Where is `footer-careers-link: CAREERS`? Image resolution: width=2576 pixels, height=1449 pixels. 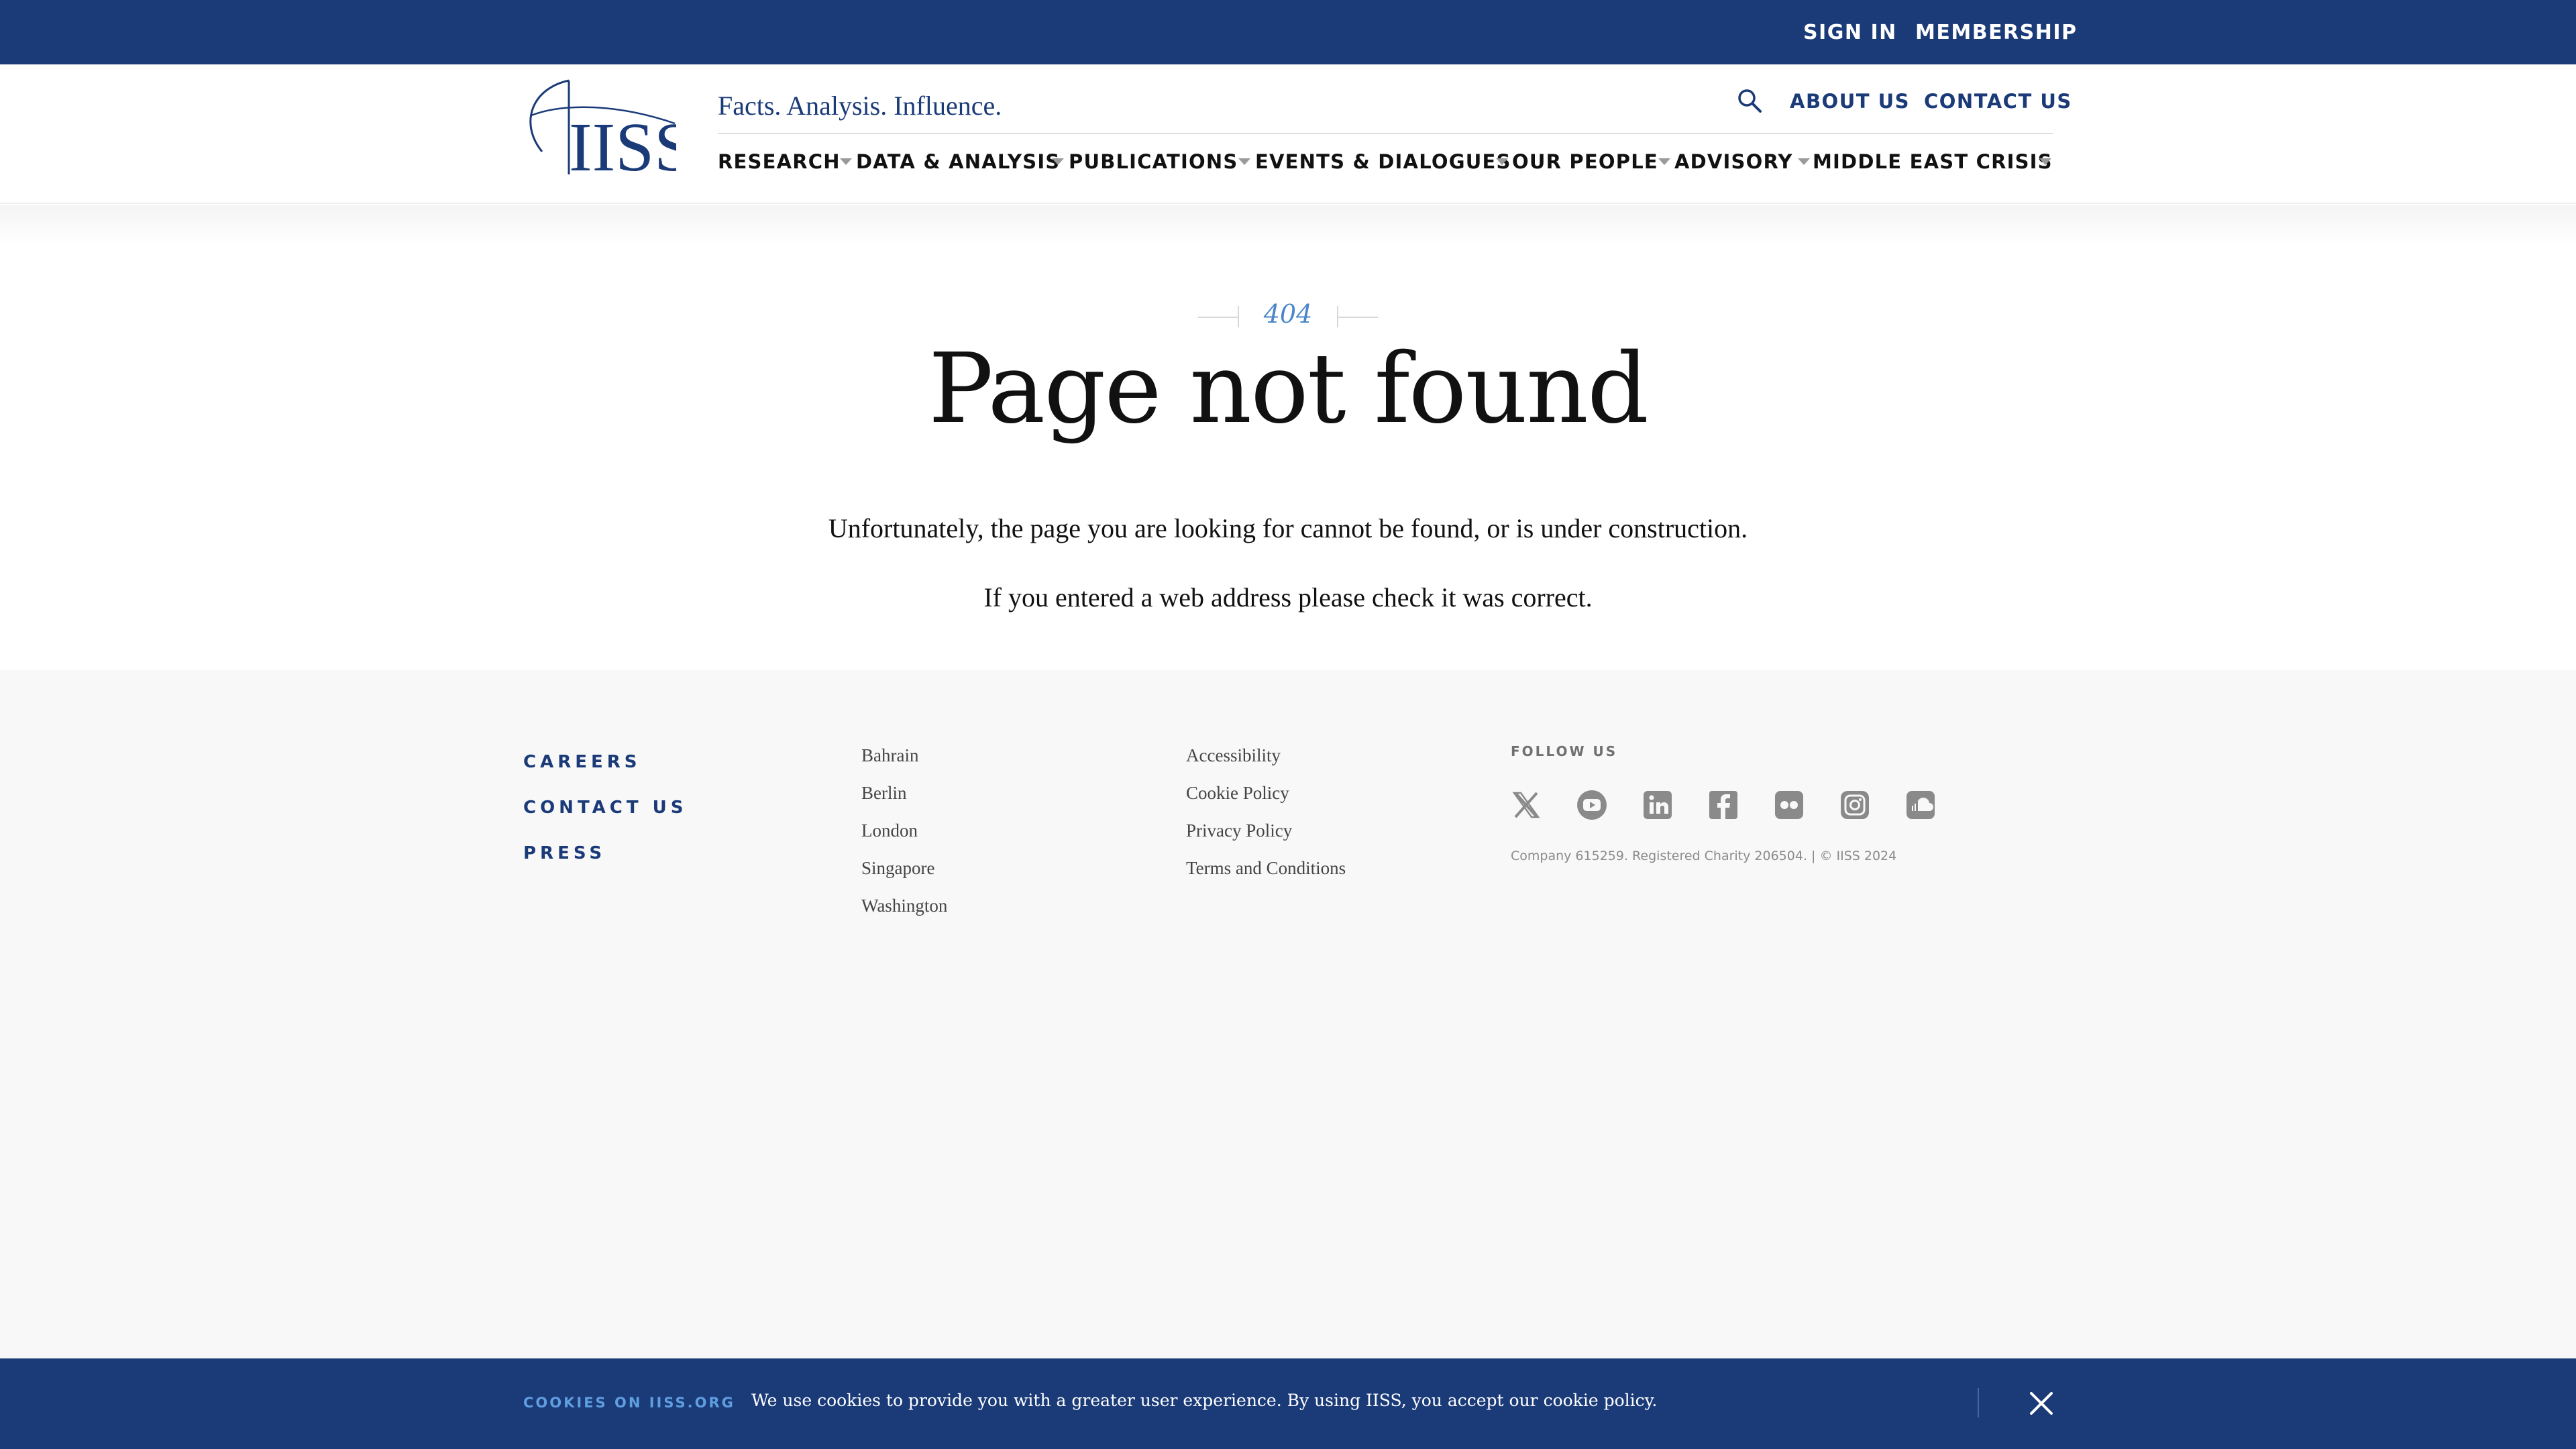
footer-careers-link: CAREERS is located at coordinates (582, 762).